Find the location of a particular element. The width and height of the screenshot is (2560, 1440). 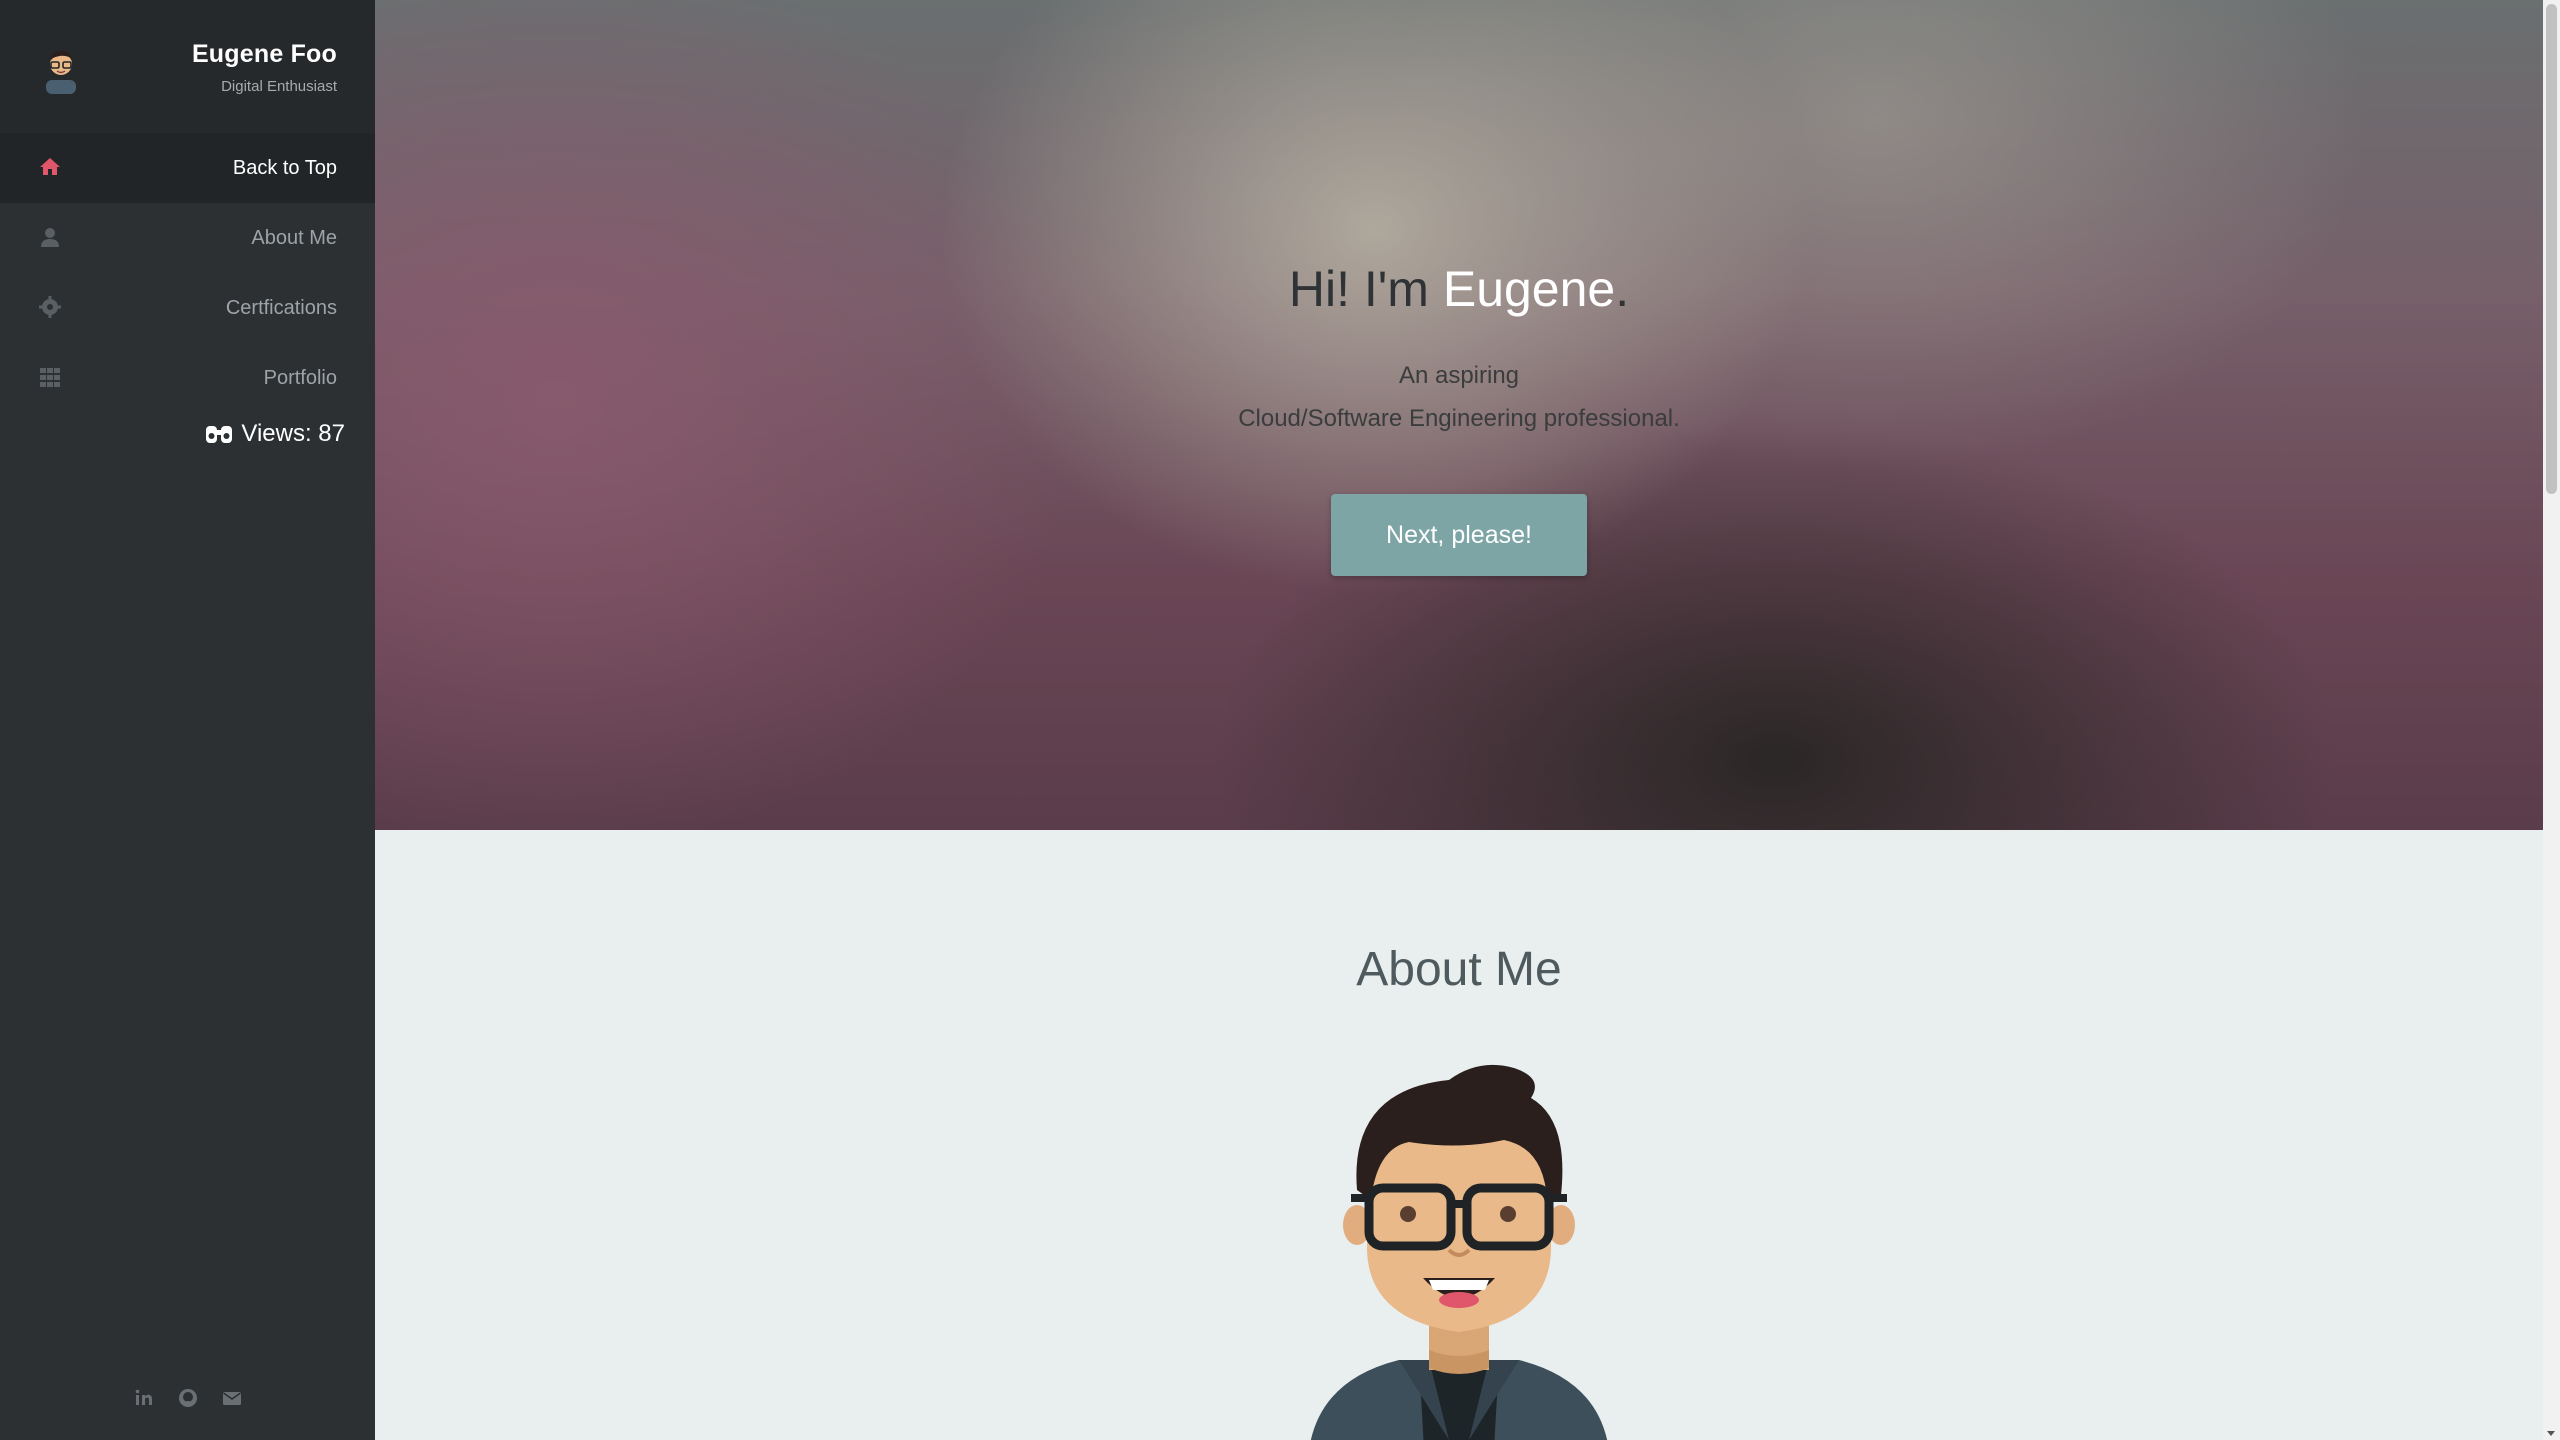

site-owner-name: Eugene Foo is located at coordinates (264, 54).